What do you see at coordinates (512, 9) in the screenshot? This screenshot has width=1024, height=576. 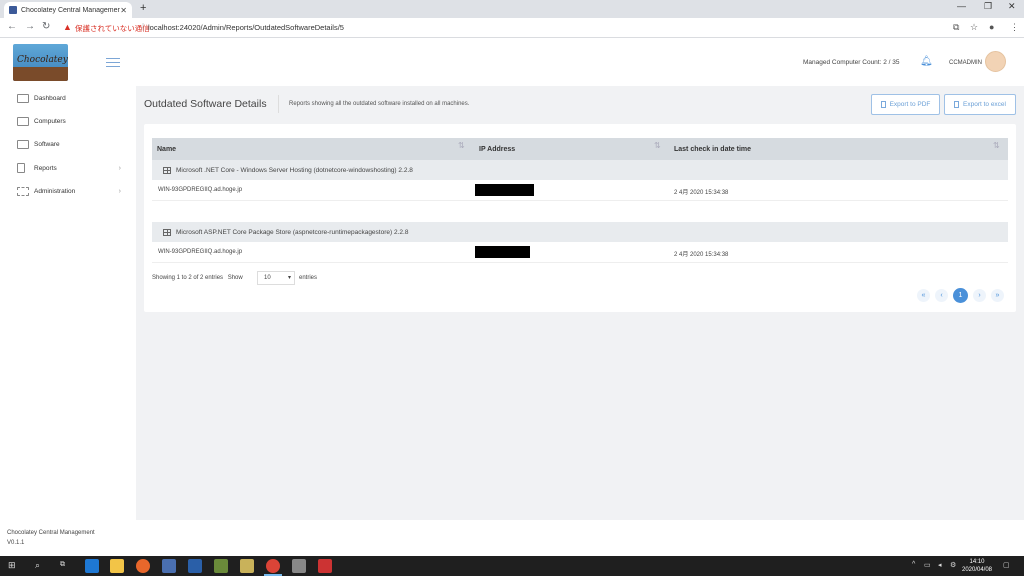 I see `browser-tab-bar: Chocolatey Central Management ✕ + — ❐ ✕` at bounding box center [512, 9].